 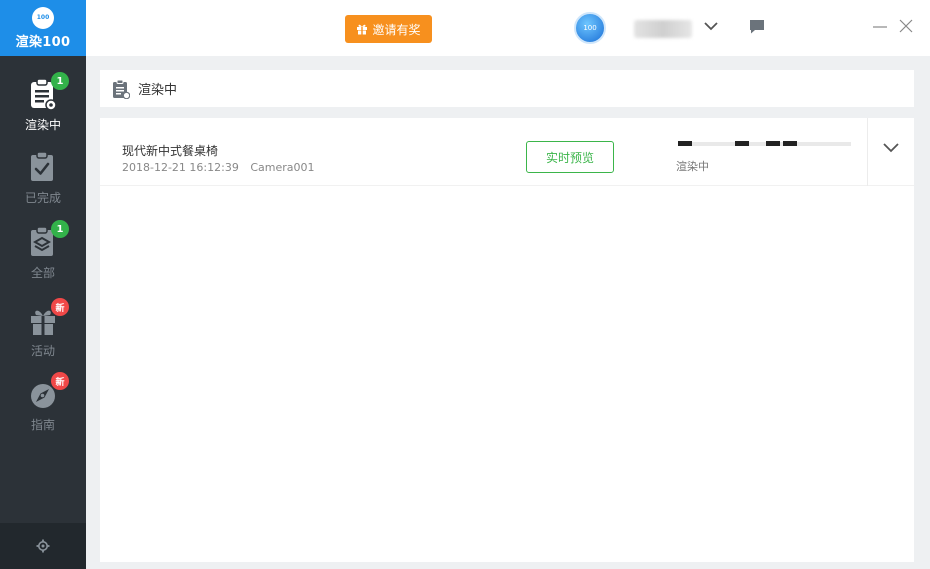 What do you see at coordinates (880, 26) in the screenshot?
I see `minimize-icon` at bounding box center [880, 26].